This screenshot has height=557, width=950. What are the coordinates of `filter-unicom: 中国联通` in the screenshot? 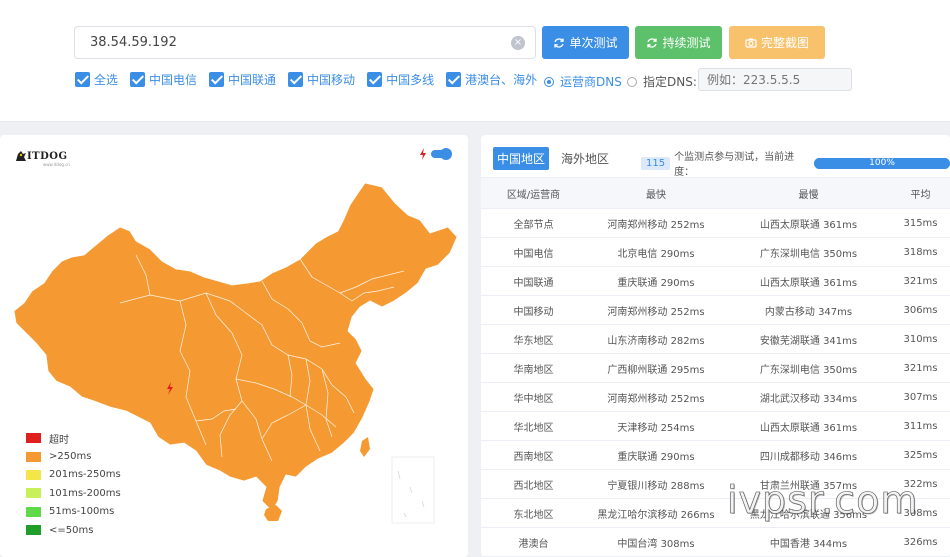 It's located at (242, 79).